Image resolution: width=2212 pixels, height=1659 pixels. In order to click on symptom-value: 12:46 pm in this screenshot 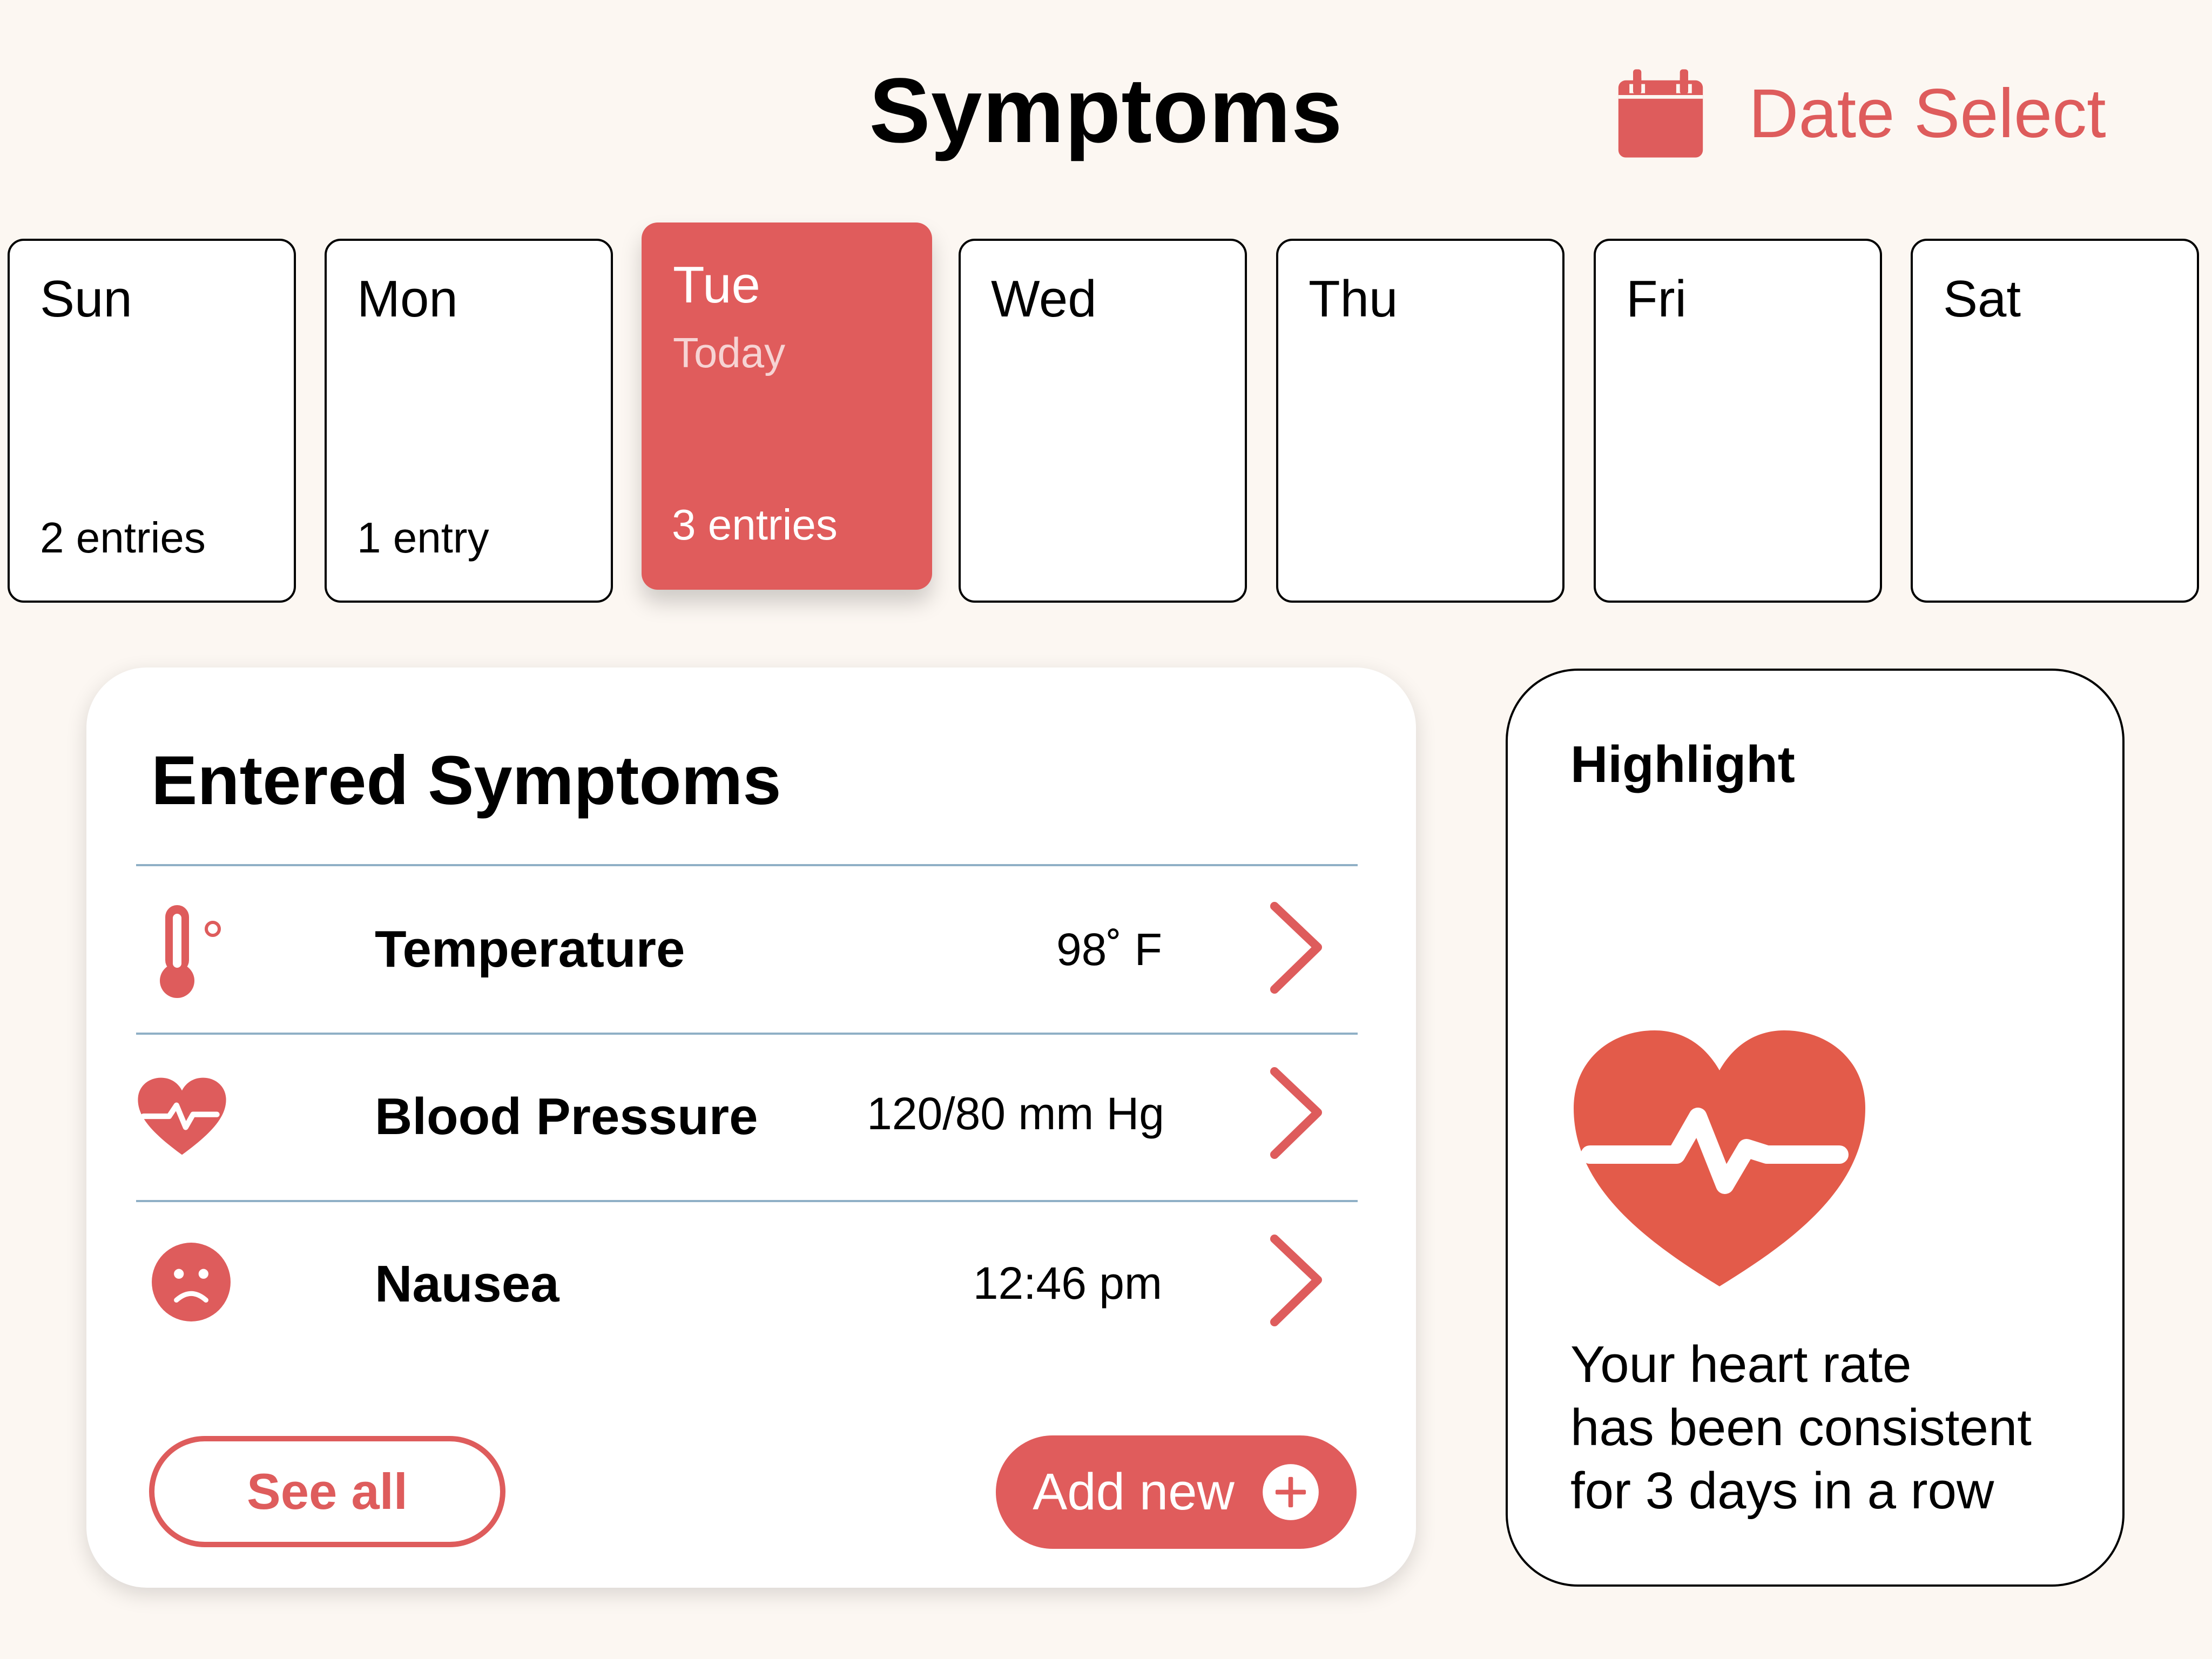, I will do `click(1067, 1283)`.